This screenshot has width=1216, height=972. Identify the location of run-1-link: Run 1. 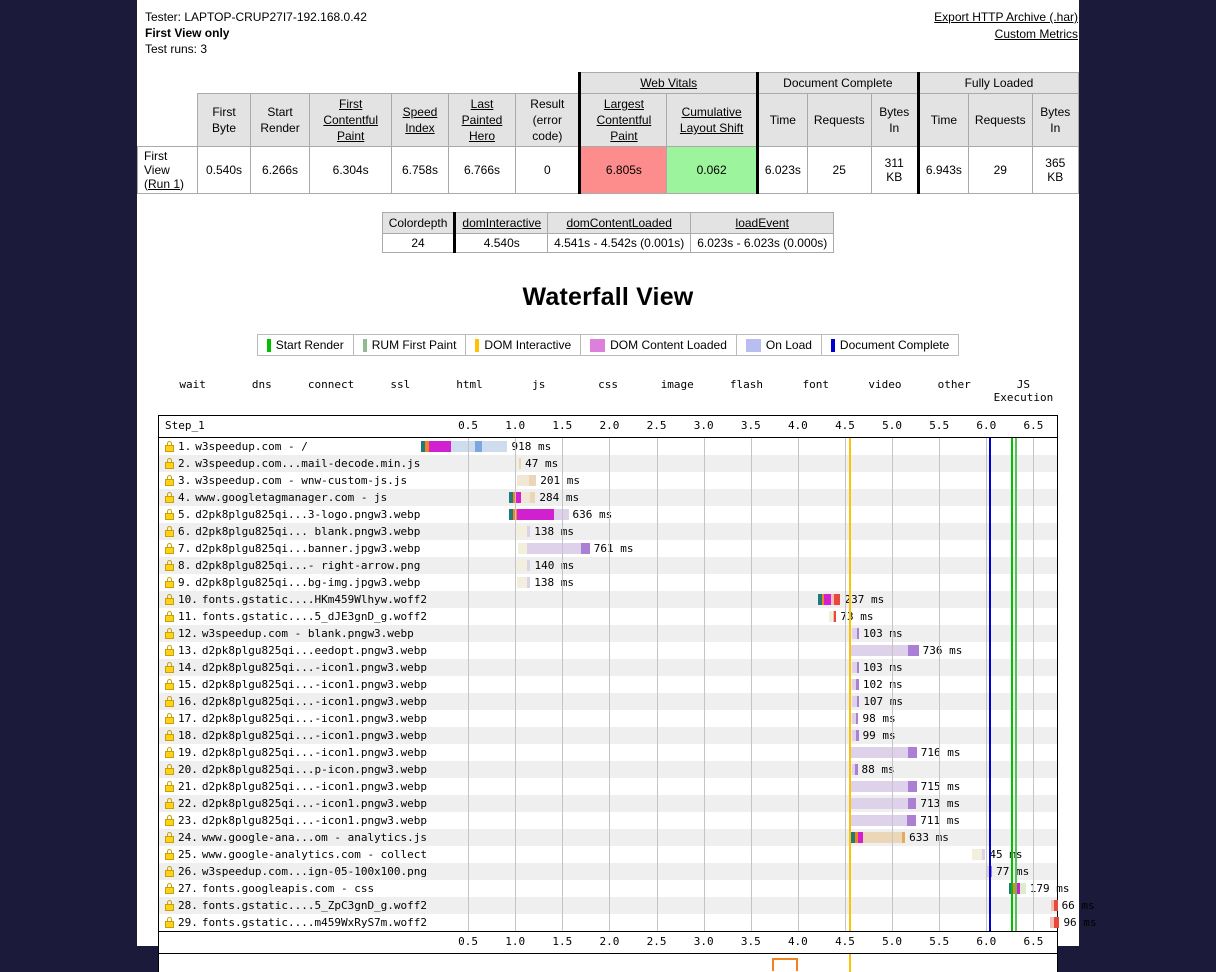
(164, 184).